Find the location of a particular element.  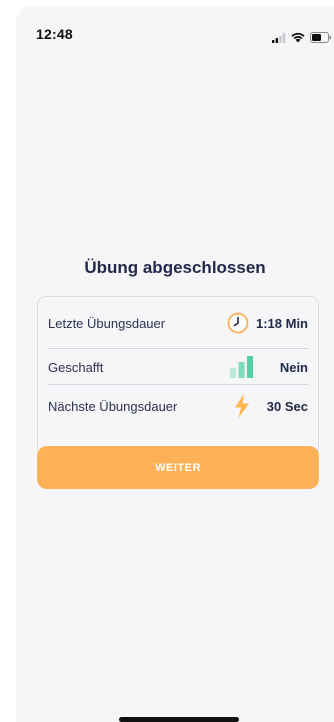

stat-value: 30 Sec is located at coordinates (287, 406).